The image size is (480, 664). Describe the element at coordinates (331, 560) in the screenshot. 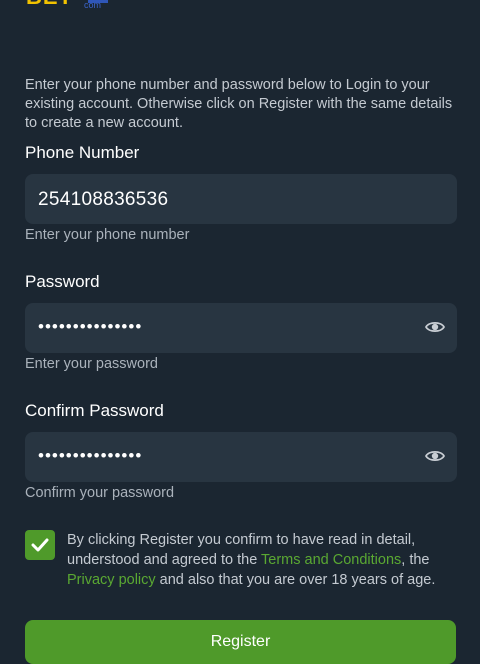

I see `terms-and-conditions-link: Terms and Conditions` at that location.